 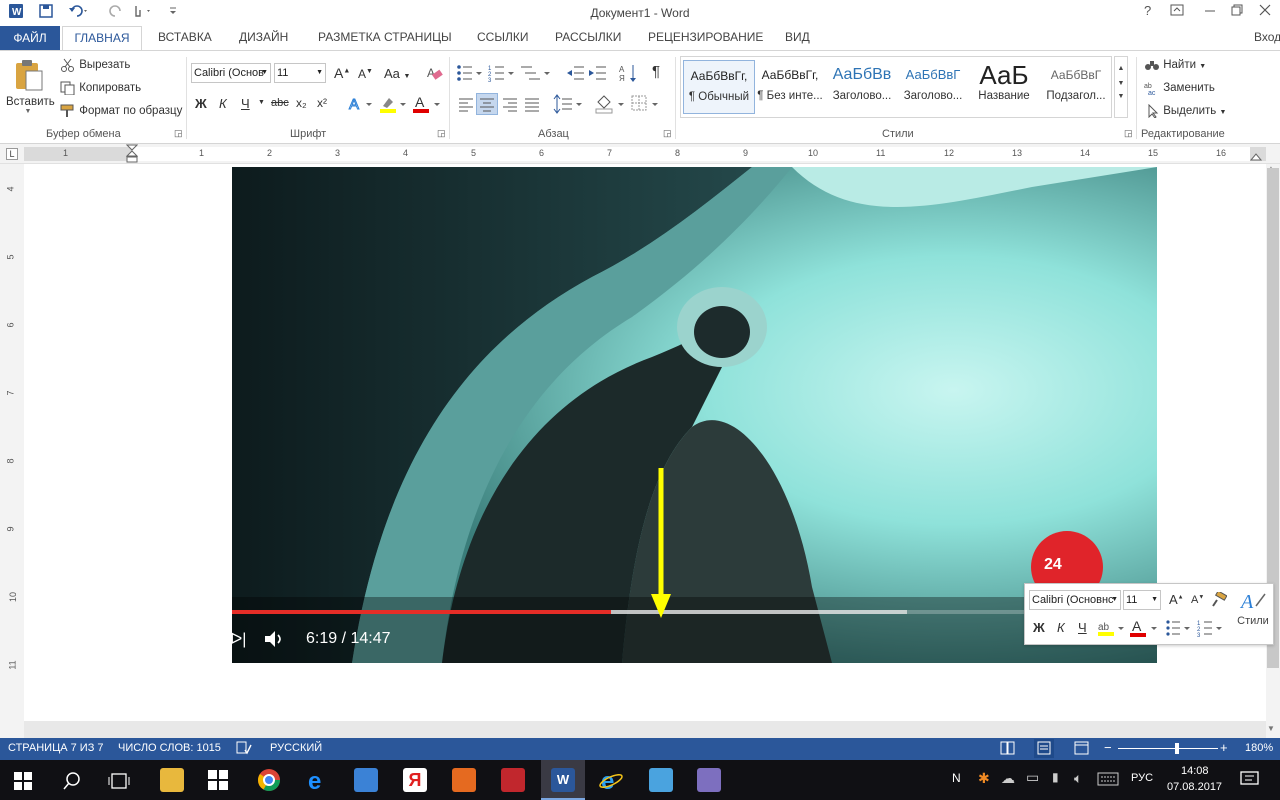 What do you see at coordinates (1121, 68) in the screenshot?
I see `chevron-up-icon: ▲` at bounding box center [1121, 68].